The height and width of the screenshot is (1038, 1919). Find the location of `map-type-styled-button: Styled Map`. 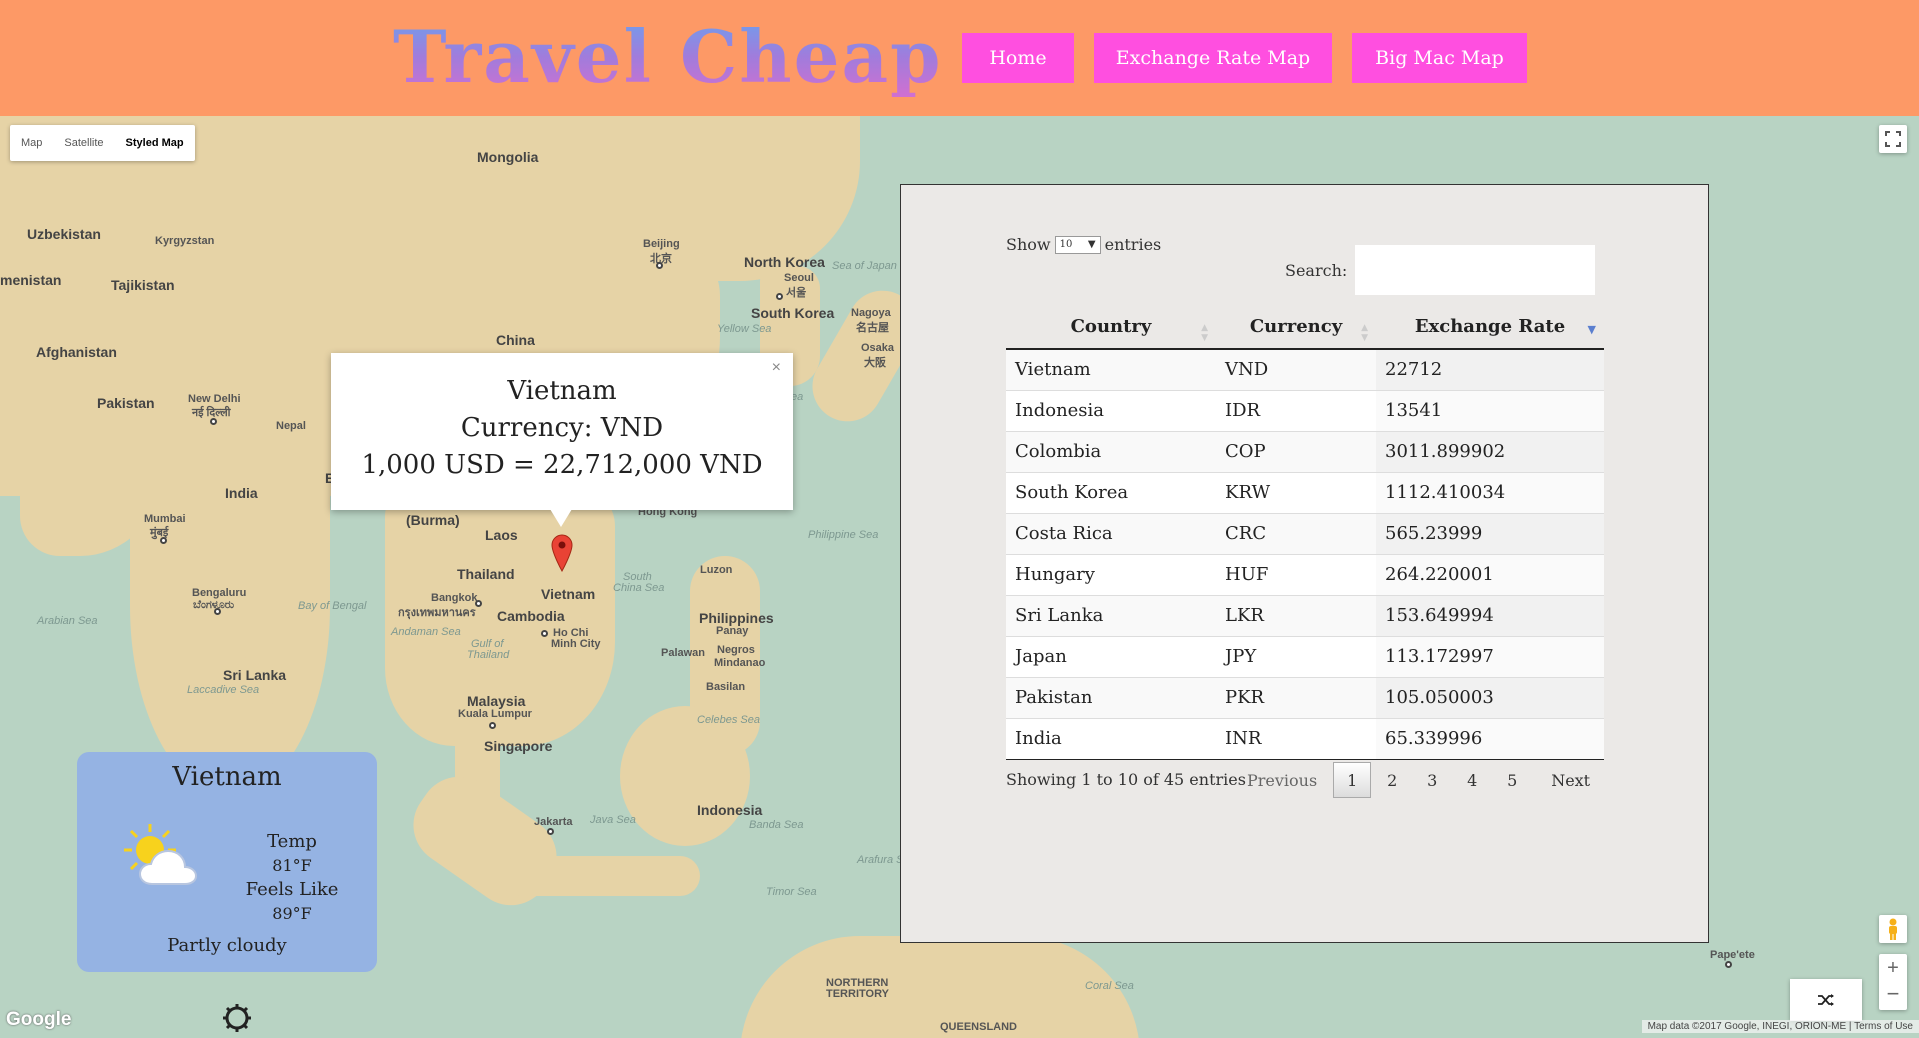

map-type-styled-button: Styled Map is located at coordinates (155, 143).